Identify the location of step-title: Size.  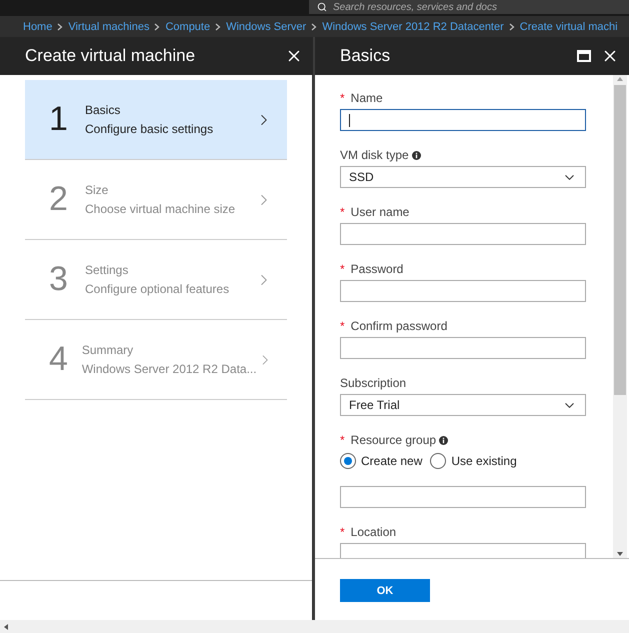
(97, 190).